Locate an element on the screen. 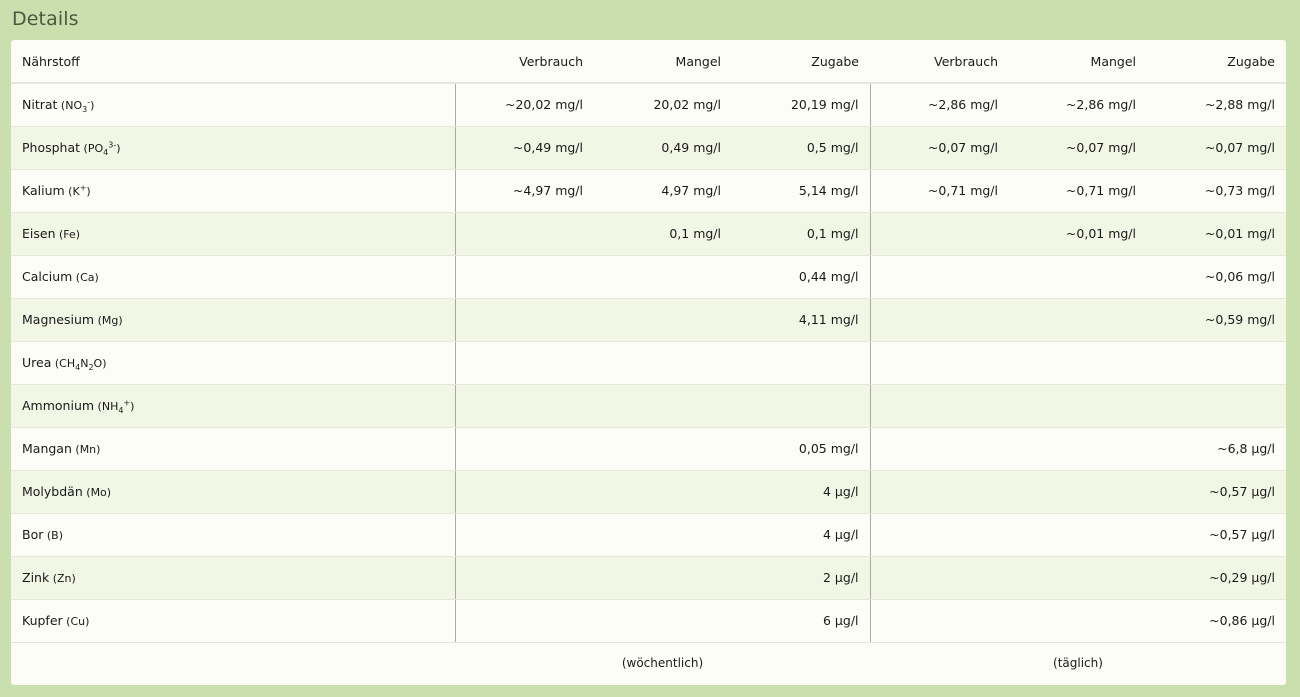 The width and height of the screenshot is (1300, 697). table-row: Ammonium (NH4+) is located at coordinates (648, 406).